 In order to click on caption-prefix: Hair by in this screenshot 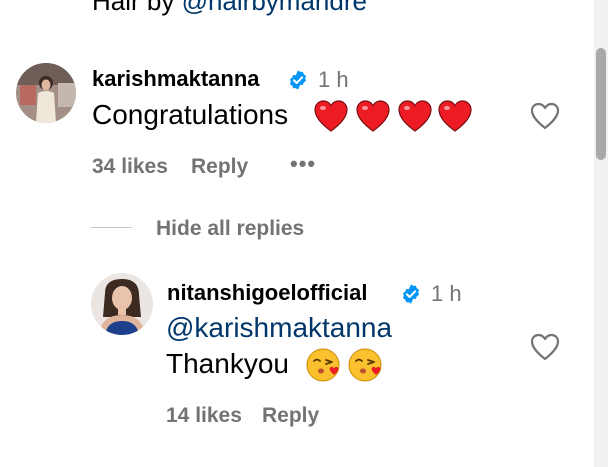, I will do `click(137, 8)`.